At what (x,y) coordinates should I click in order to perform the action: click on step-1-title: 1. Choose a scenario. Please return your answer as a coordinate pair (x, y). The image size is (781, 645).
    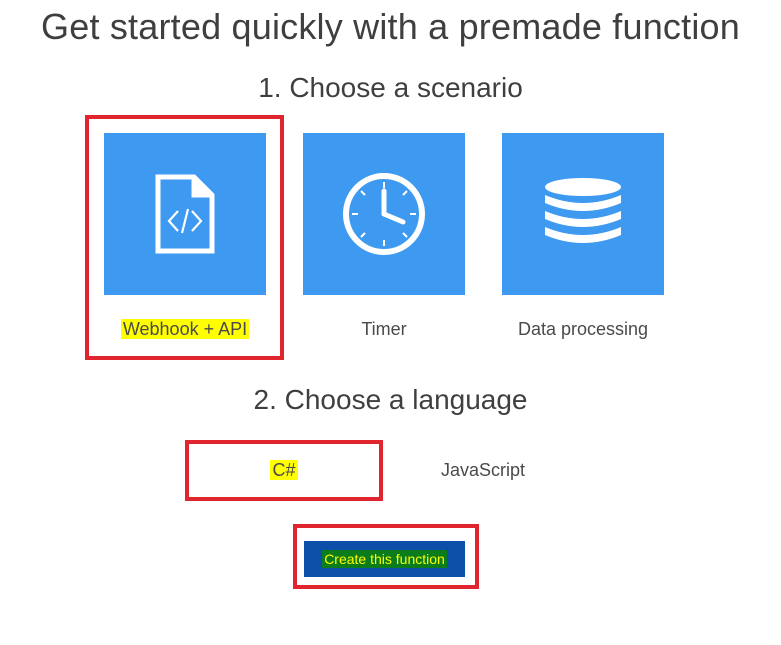
    Looking at the image, I should click on (390, 87).